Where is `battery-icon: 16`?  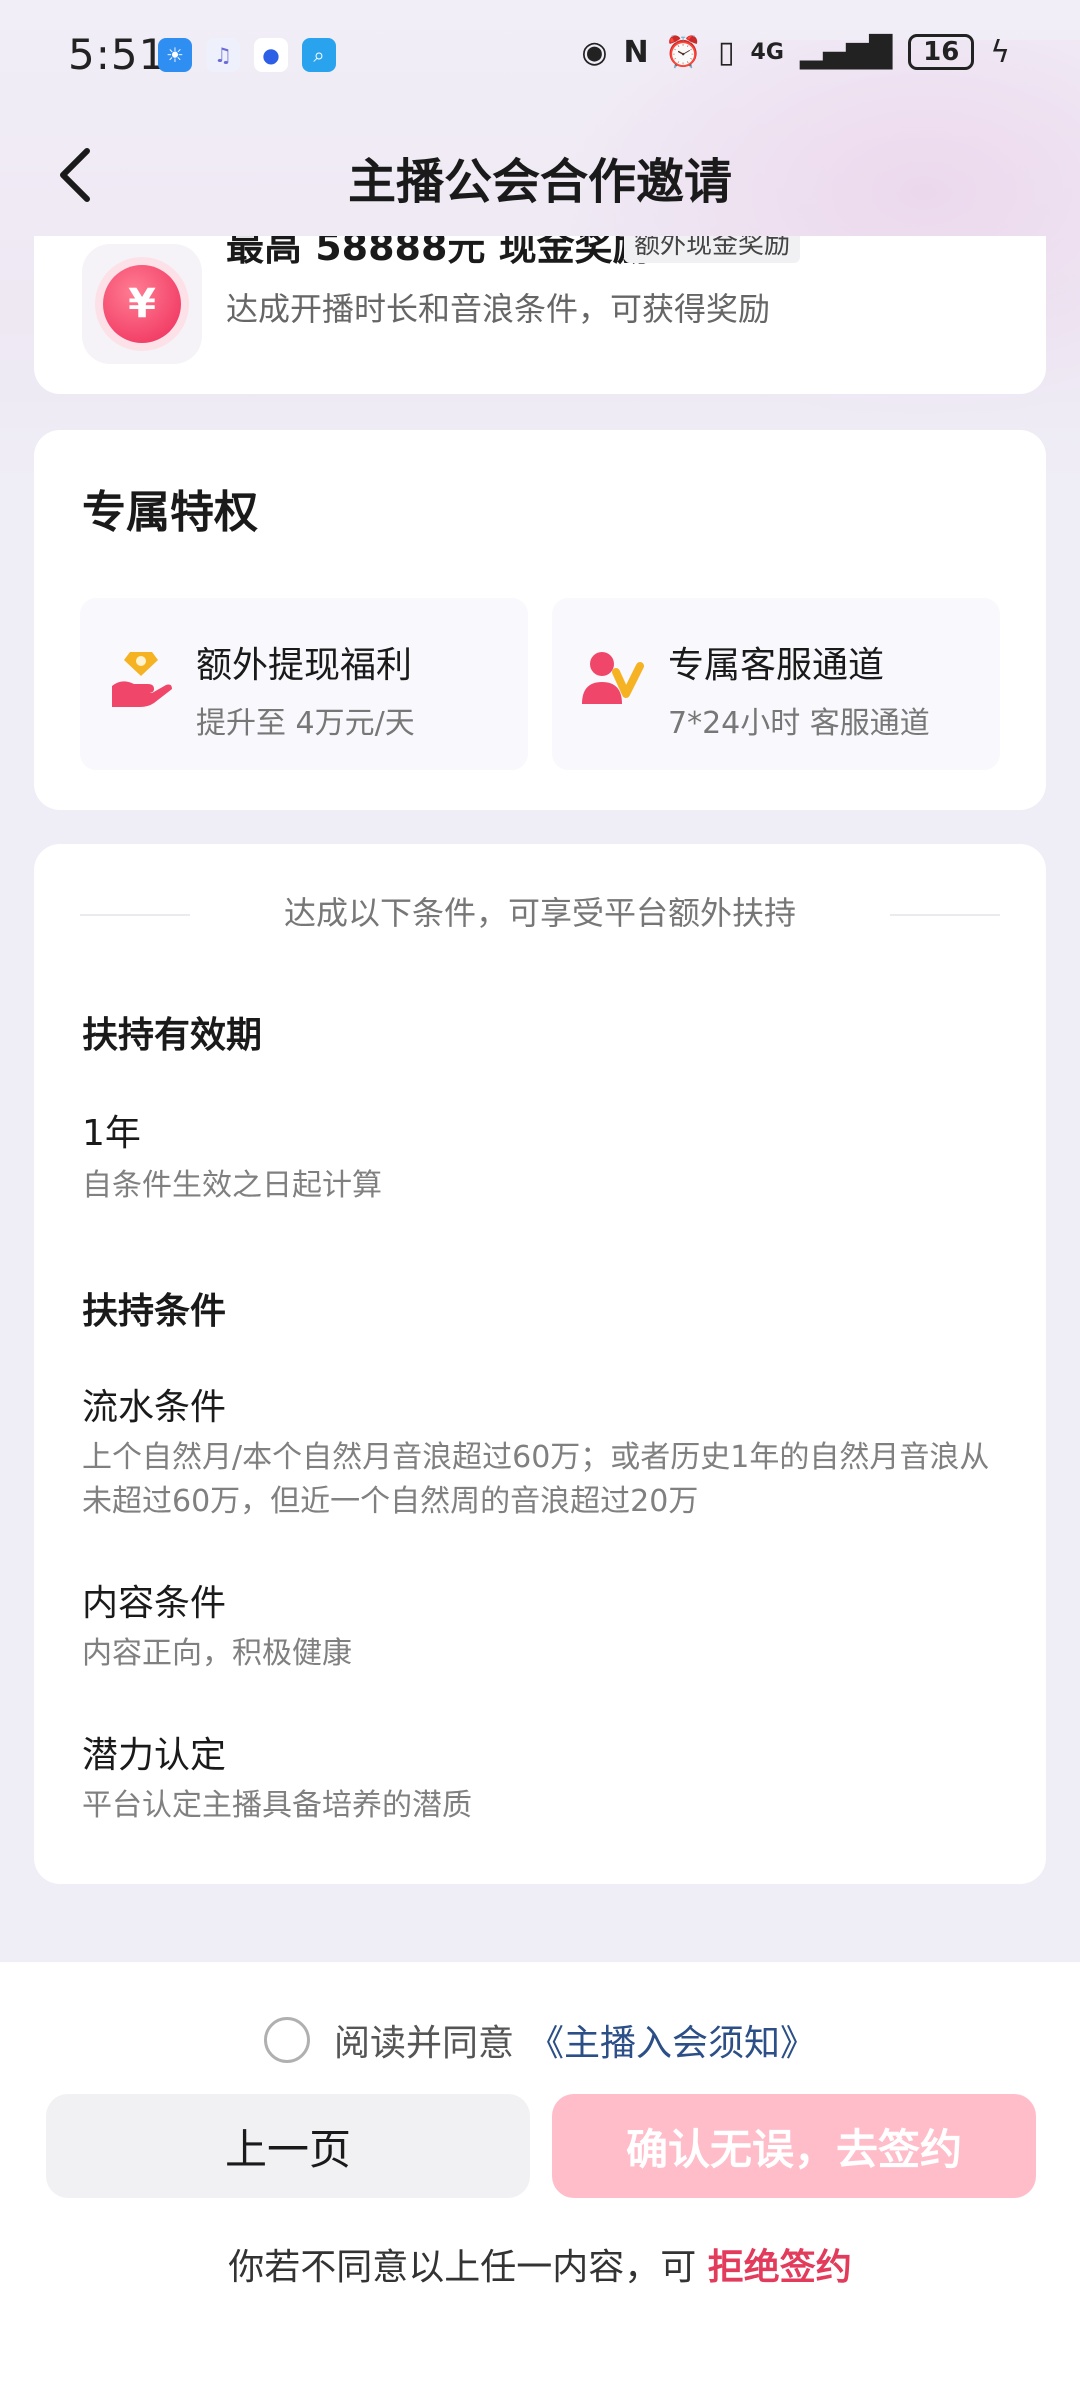 battery-icon: 16 is located at coordinates (941, 52).